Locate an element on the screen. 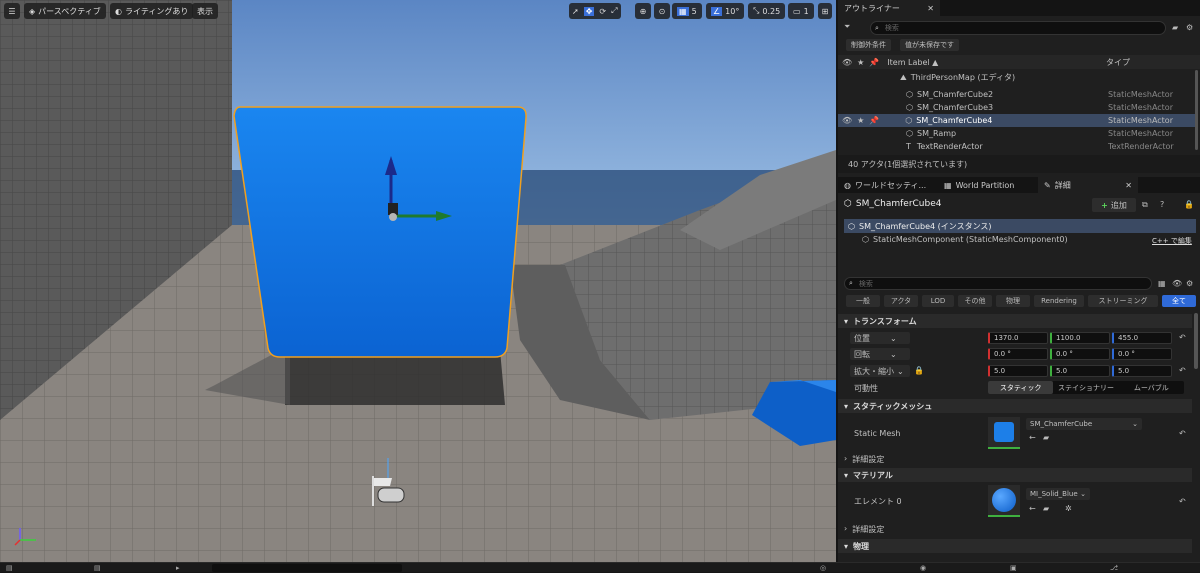  transform-header: ▾ トランスフォーム is located at coordinates (1015, 321).